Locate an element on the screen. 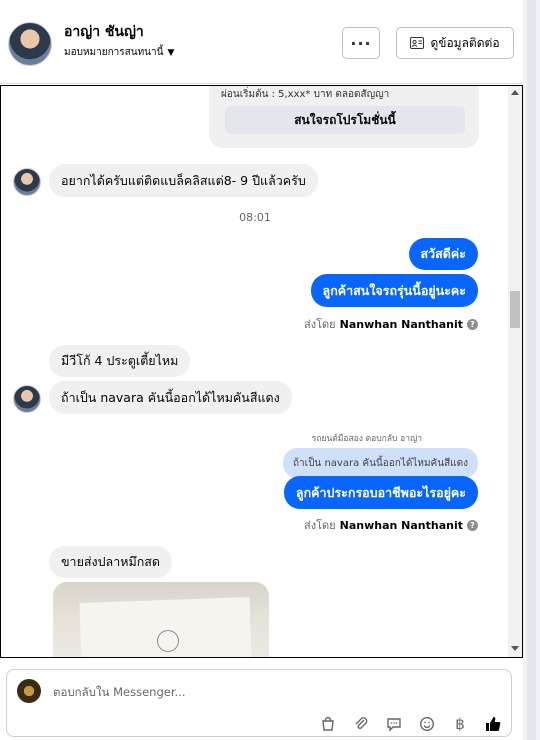 This screenshot has height=740, width=540. timestamp: 08:01 is located at coordinates (255, 217).